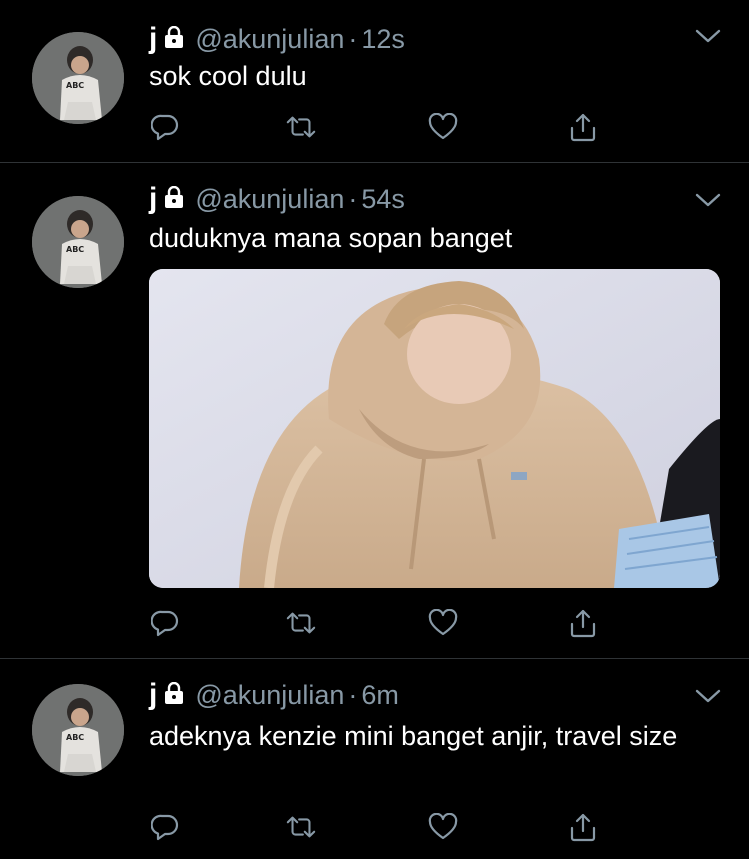  What do you see at coordinates (383, 199) in the screenshot?
I see `timestamp: 54s` at bounding box center [383, 199].